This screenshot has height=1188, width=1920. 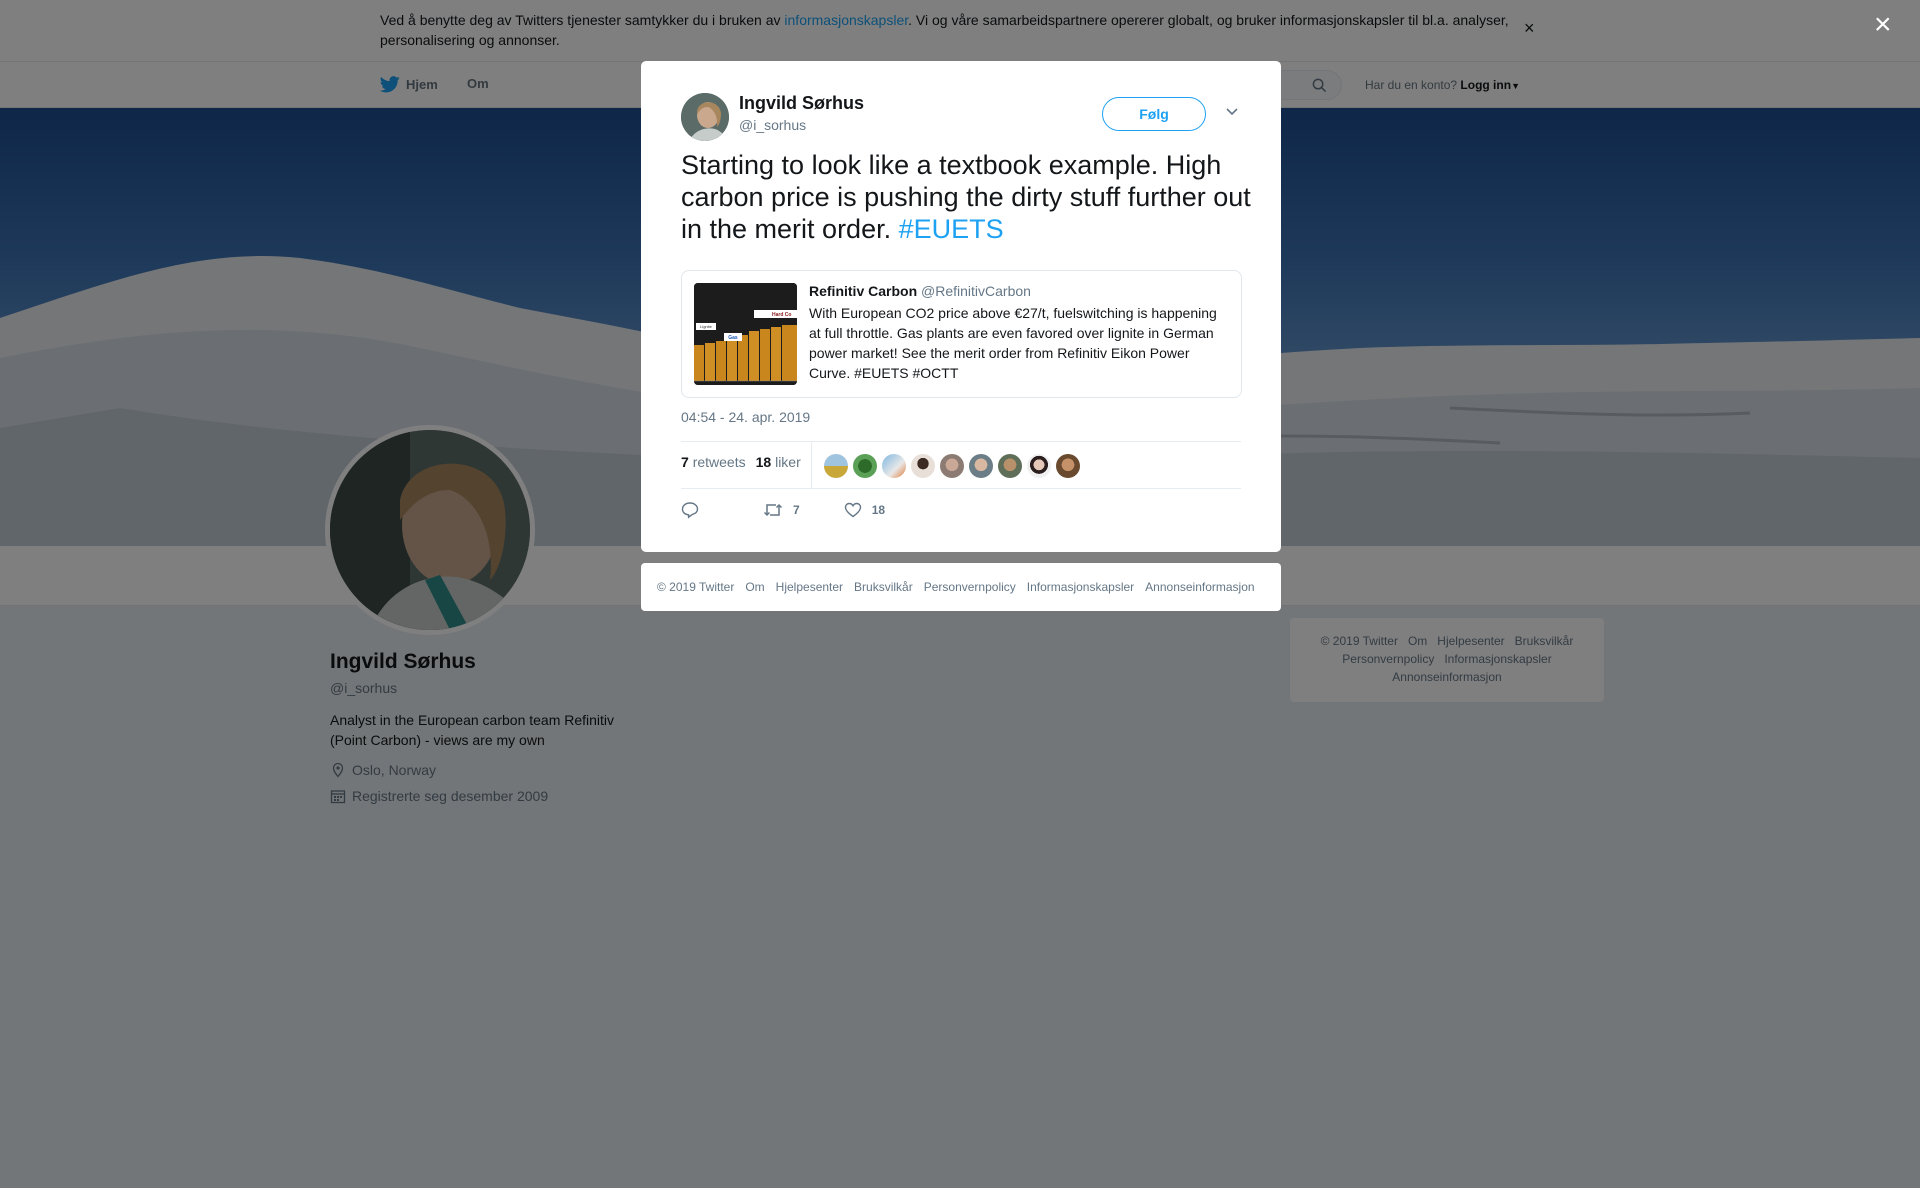 I want to click on modal-footer-terms-link: Bruksvilkår, so click(x=883, y=587).